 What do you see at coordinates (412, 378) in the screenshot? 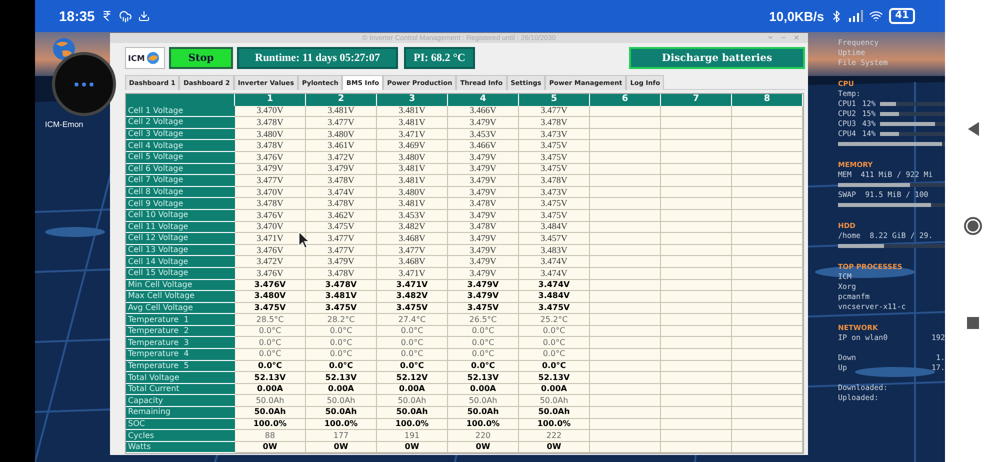
I see `table-cell: 52.12V` at bounding box center [412, 378].